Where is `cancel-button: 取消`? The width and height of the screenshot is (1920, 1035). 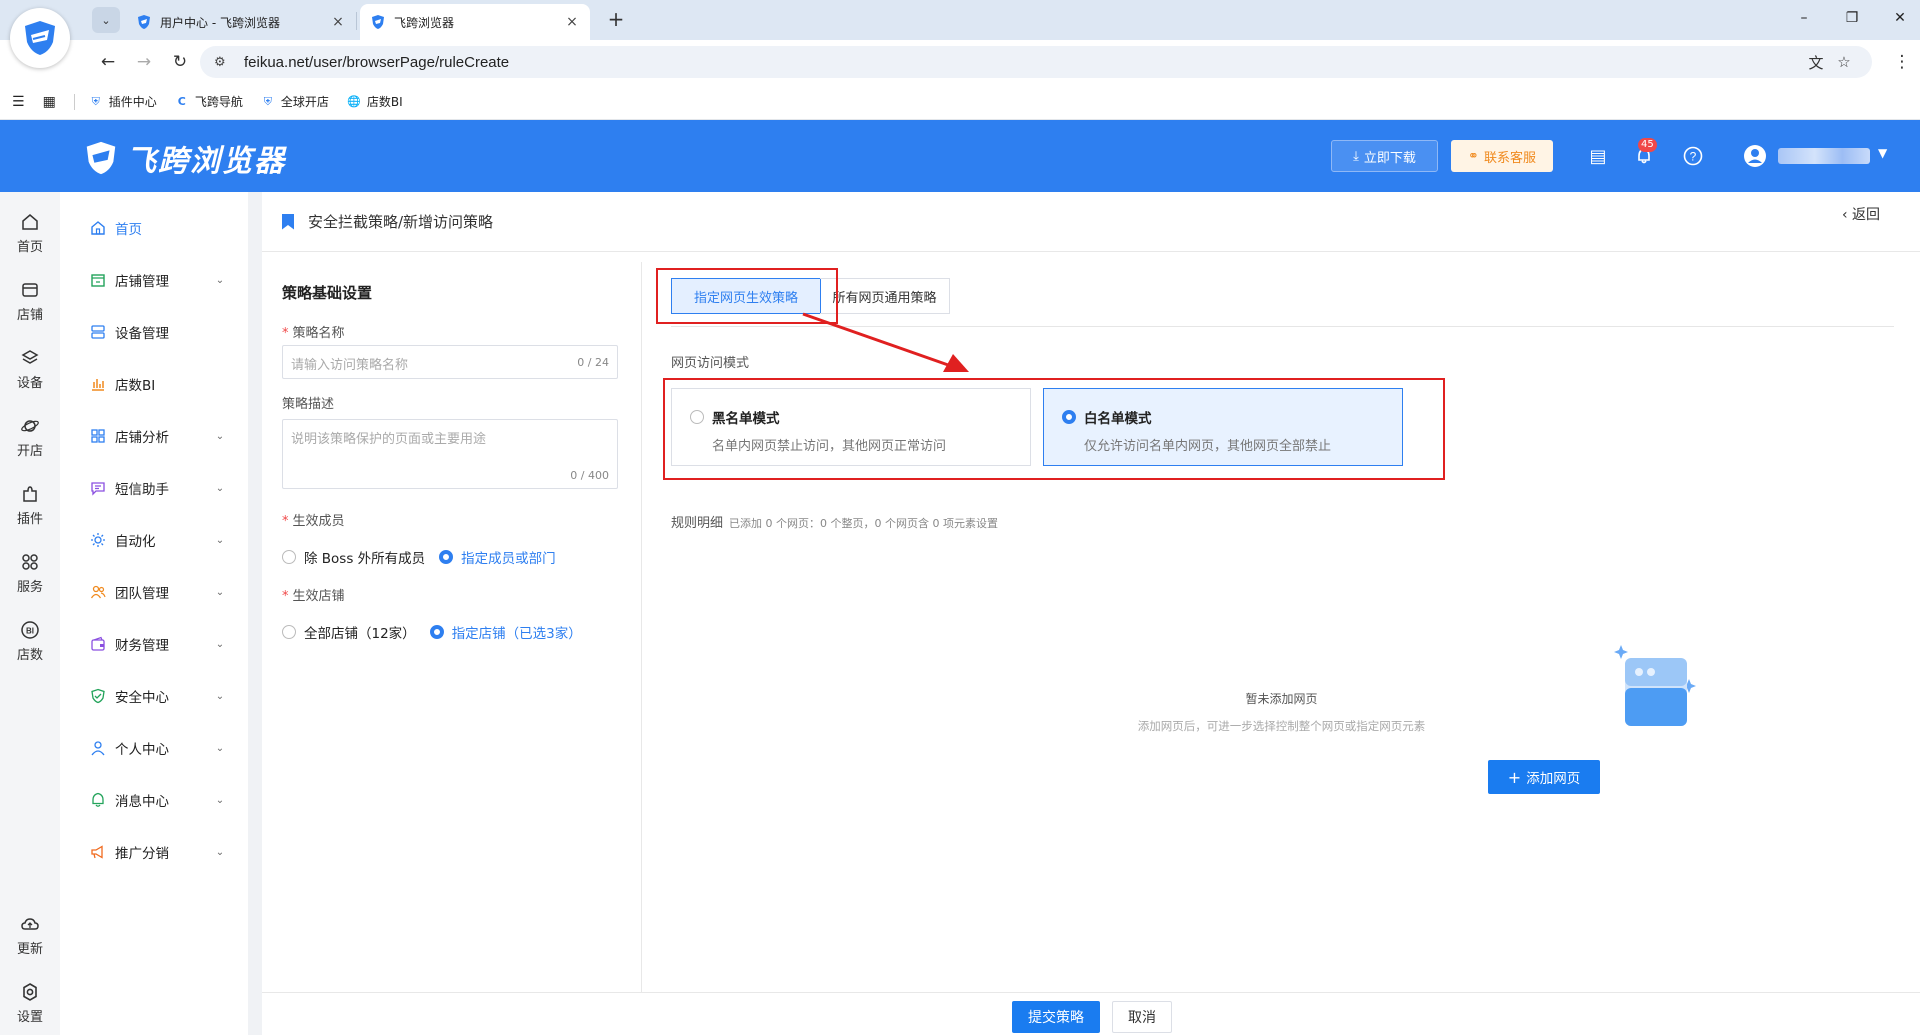 cancel-button: 取消 is located at coordinates (1142, 1017).